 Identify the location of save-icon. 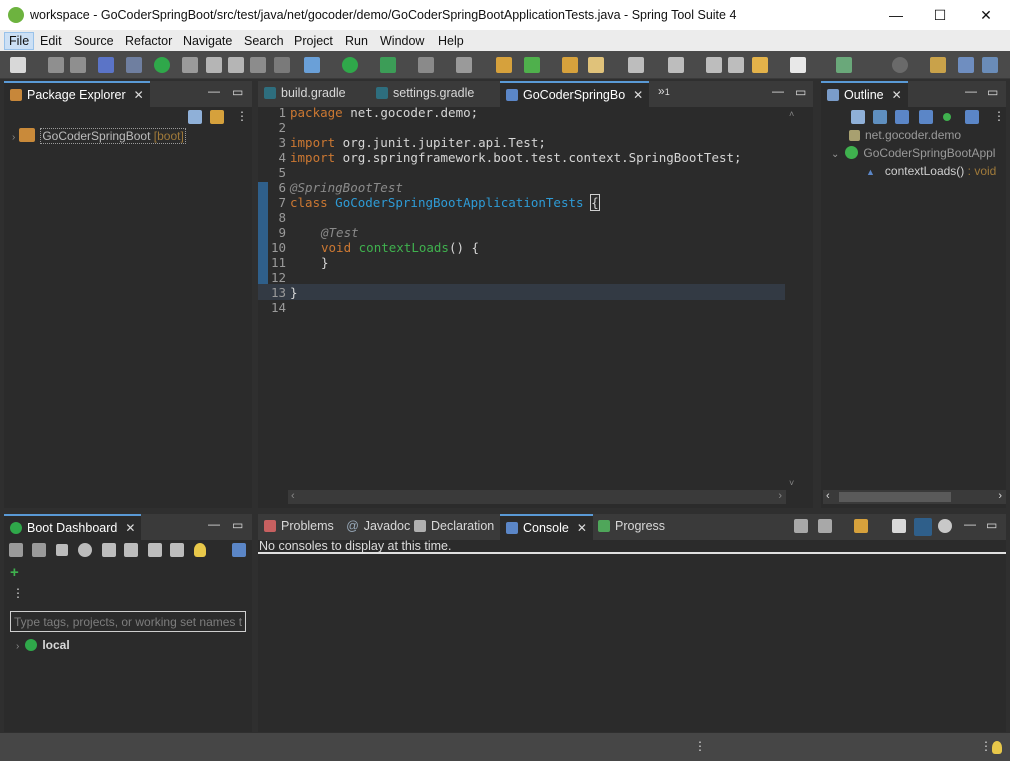
(56, 65).